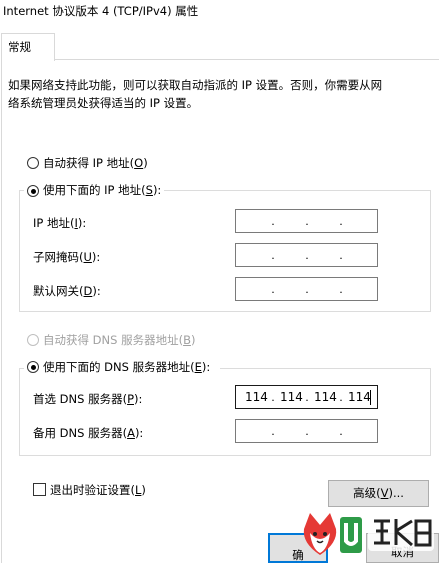 This screenshot has width=439, height=575. I want to click on ip-manual-text: 使用下面的 IP 地址(, so click(94, 190).